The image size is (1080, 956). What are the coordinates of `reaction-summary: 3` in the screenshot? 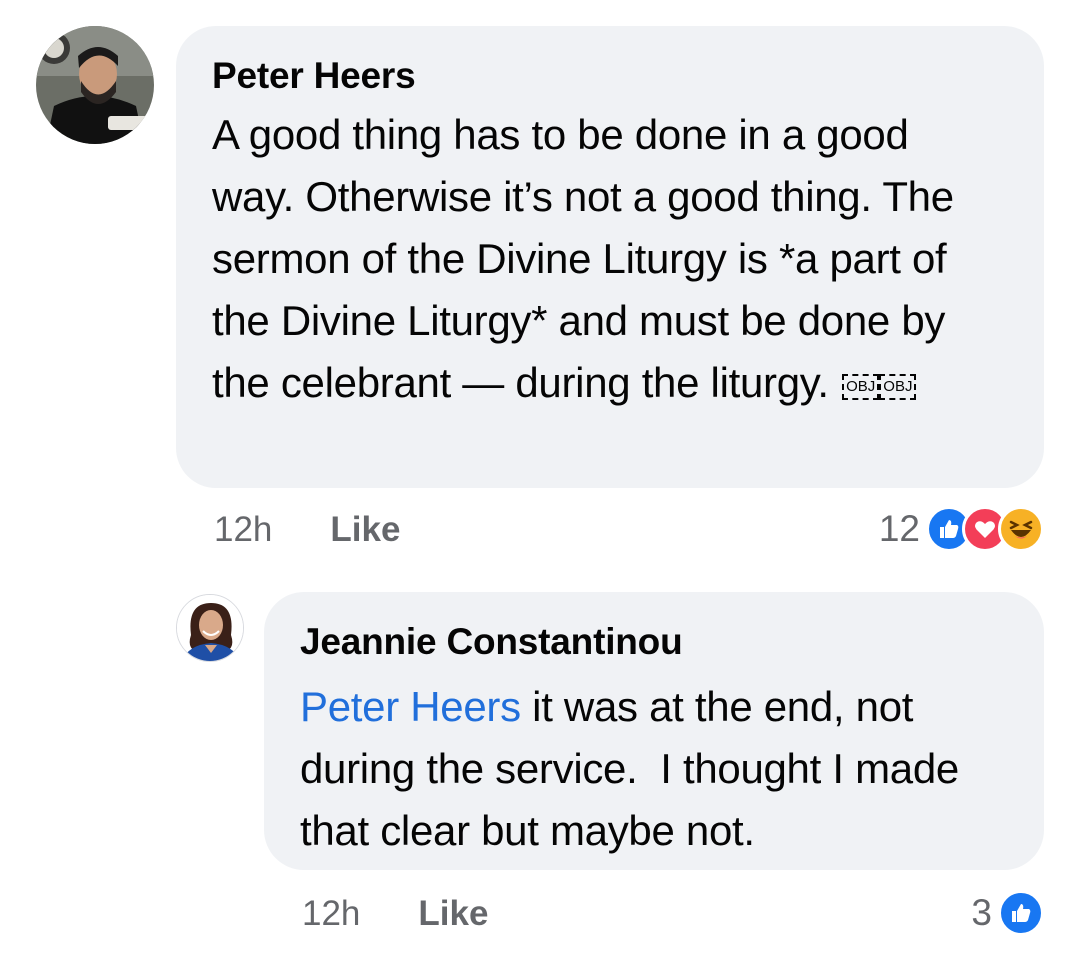 It's located at (1007, 913).